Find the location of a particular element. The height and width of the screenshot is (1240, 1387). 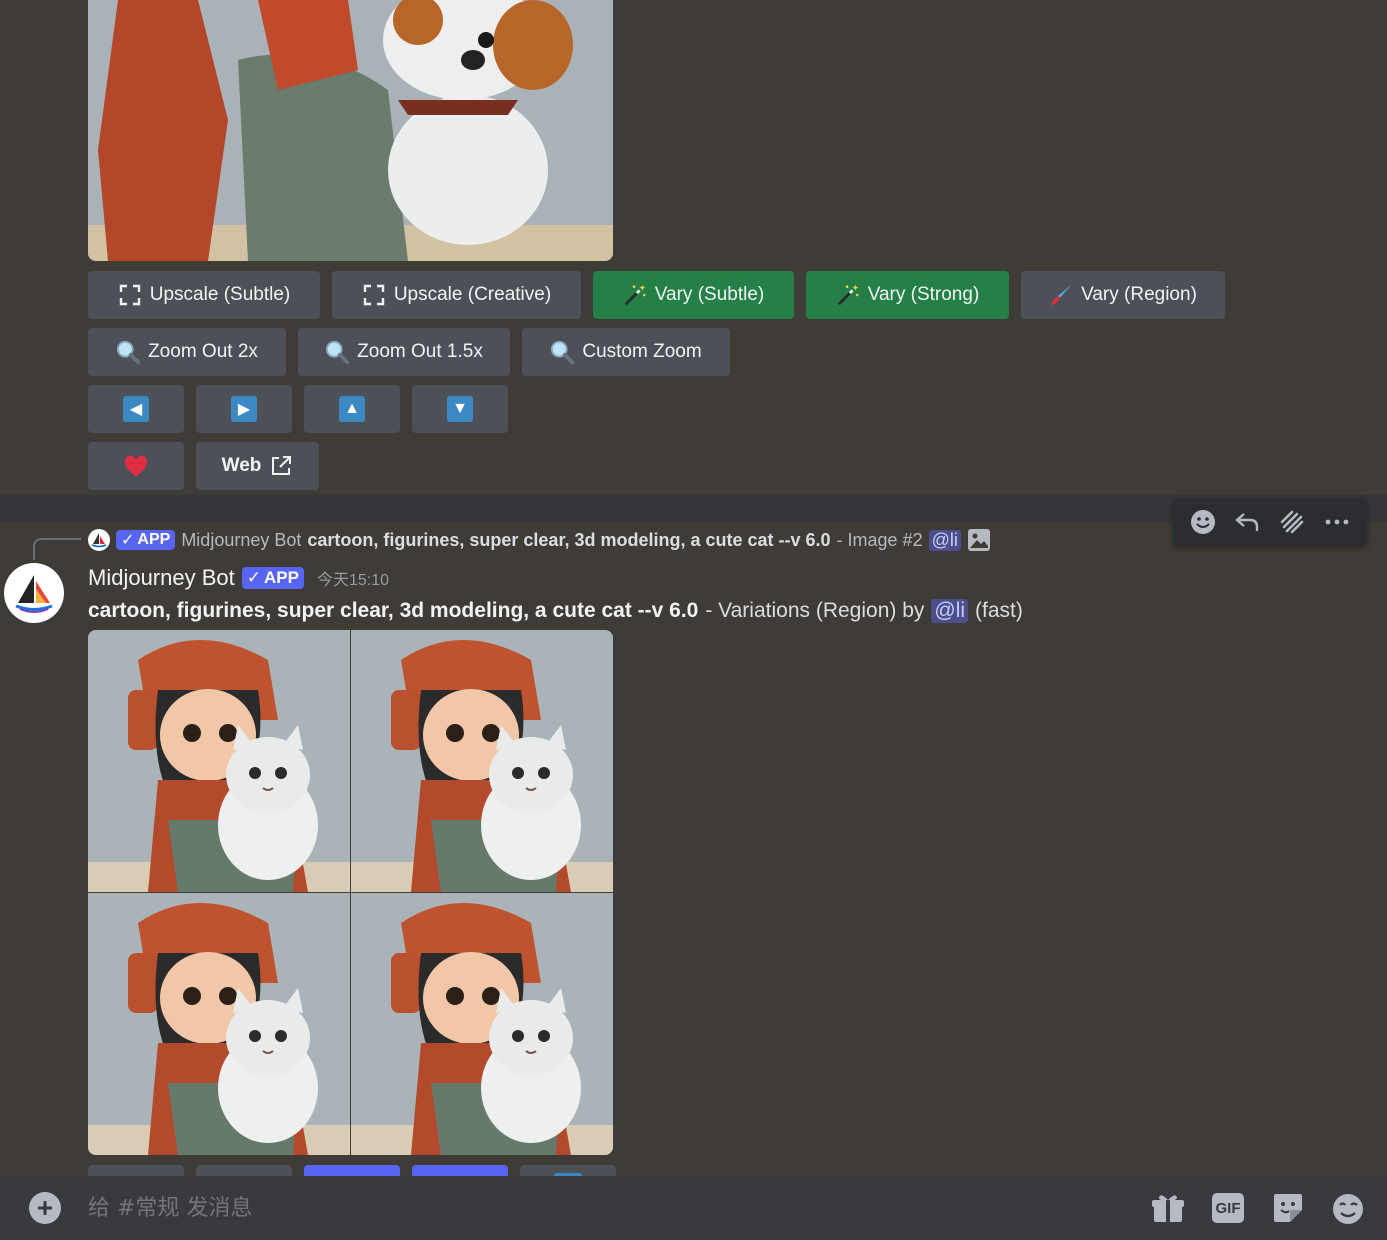

favorite-button is located at coordinates (136, 466).